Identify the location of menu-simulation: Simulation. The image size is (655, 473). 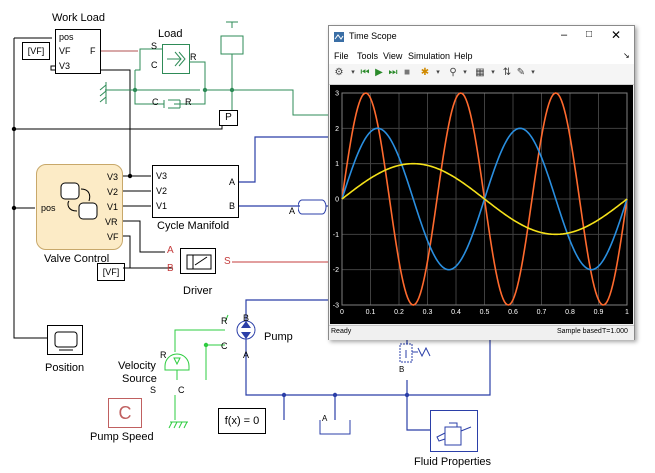
(429, 56).